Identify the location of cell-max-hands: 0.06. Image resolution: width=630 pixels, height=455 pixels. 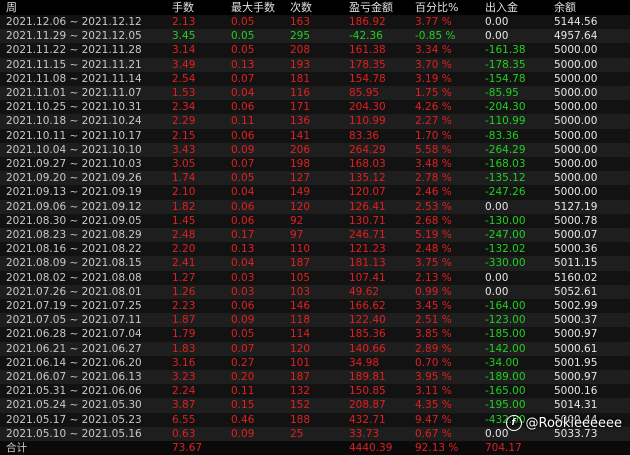
(243, 206).